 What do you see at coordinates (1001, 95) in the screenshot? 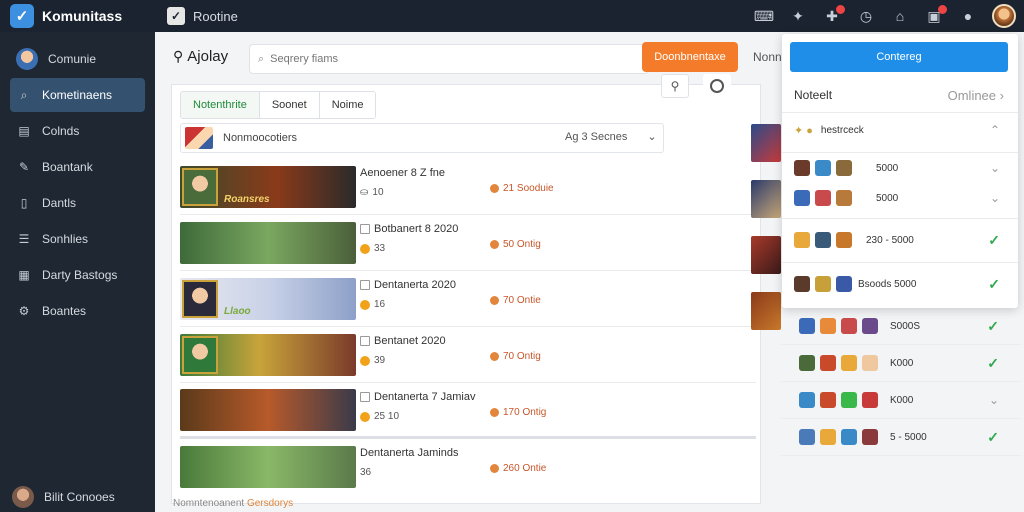
I see `chevron-right-icon: ›` at bounding box center [1001, 95].